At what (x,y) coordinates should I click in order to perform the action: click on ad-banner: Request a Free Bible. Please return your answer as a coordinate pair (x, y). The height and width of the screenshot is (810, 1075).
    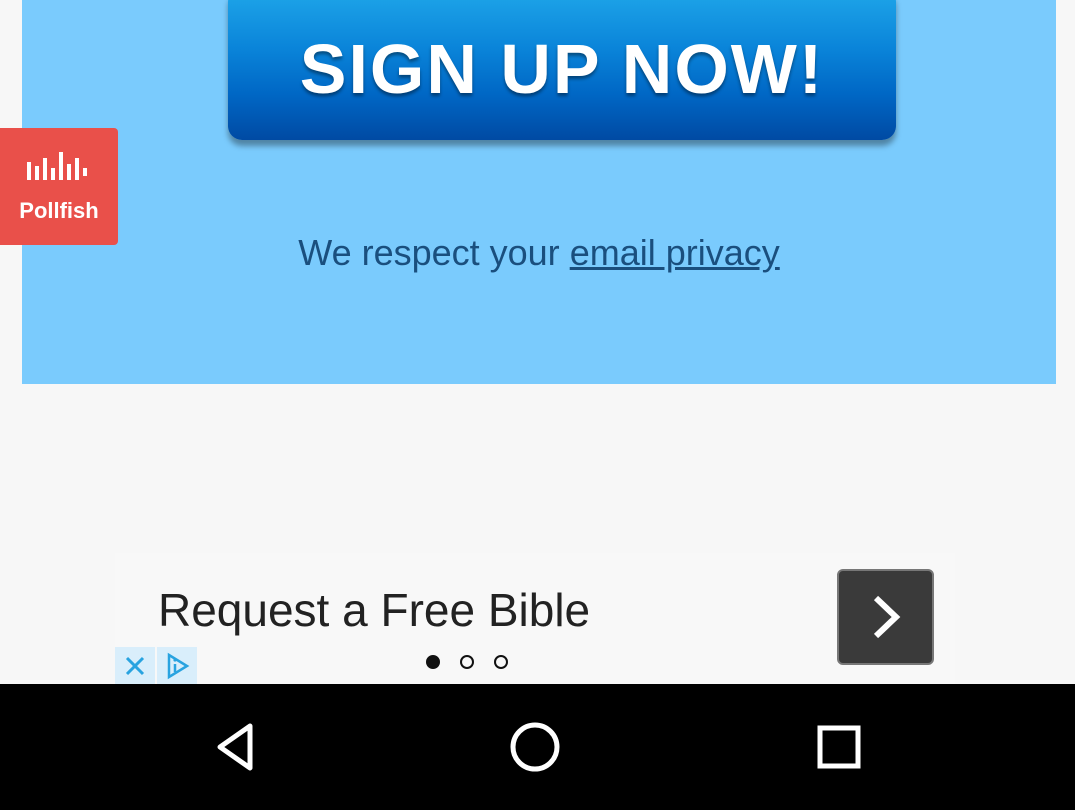
    Looking at the image, I should click on (535, 618).